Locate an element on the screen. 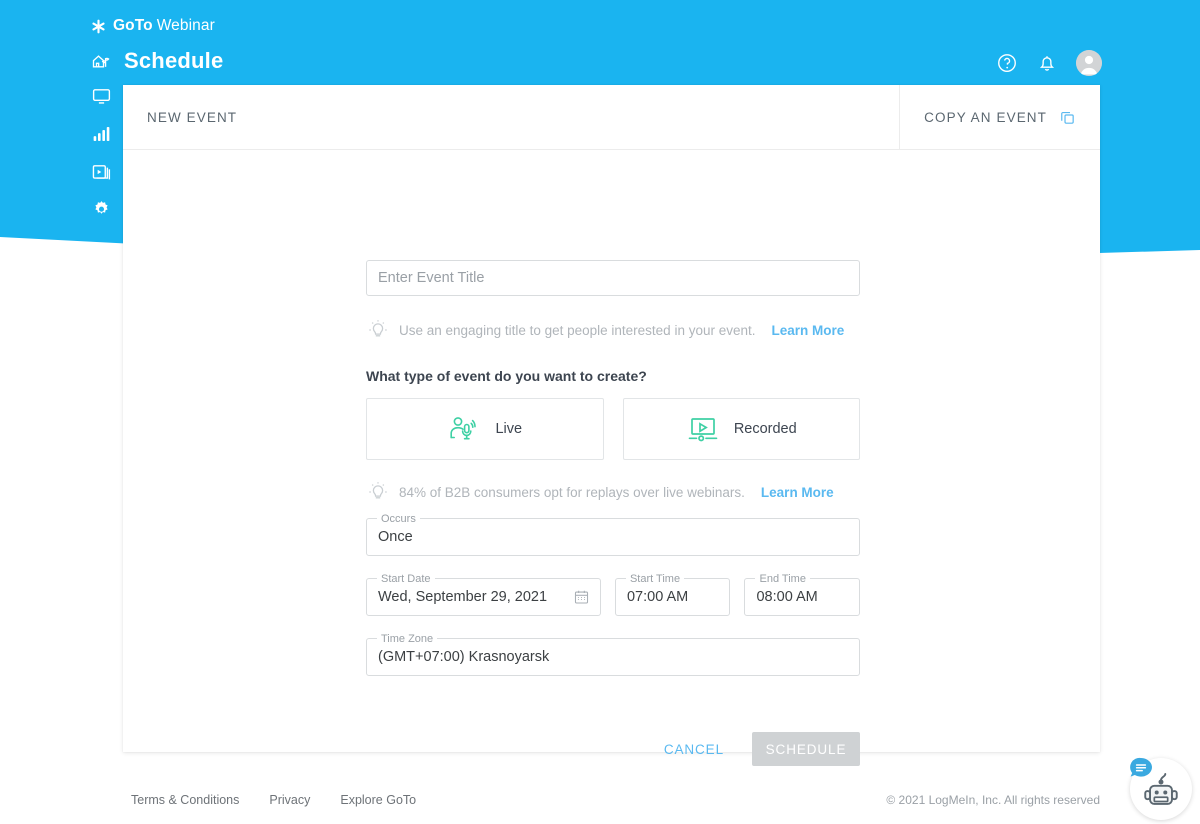 The width and height of the screenshot is (1200, 824). tip-event-type-learn-more-link: Learn More is located at coordinates (797, 492).